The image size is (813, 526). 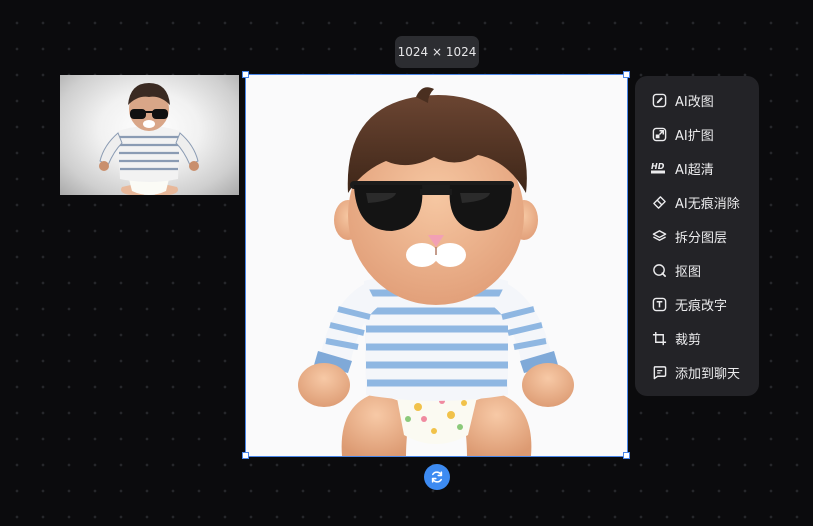 I want to click on menu-item-split-layers: 拆分图层, so click(x=697, y=236).